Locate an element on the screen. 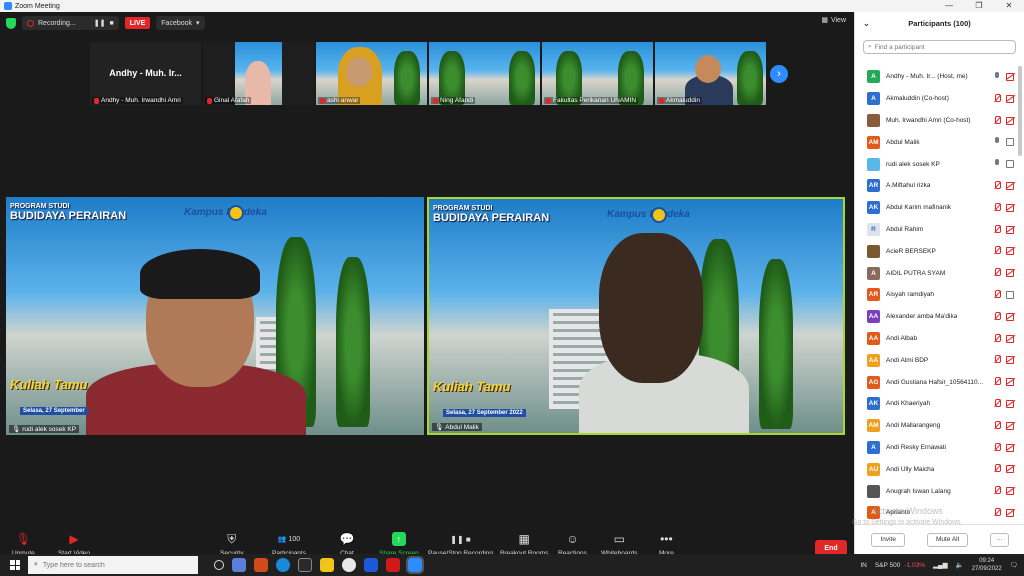 The image size is (1024, 576). close-icon: ✕ is located at coordinates (1009, 6).